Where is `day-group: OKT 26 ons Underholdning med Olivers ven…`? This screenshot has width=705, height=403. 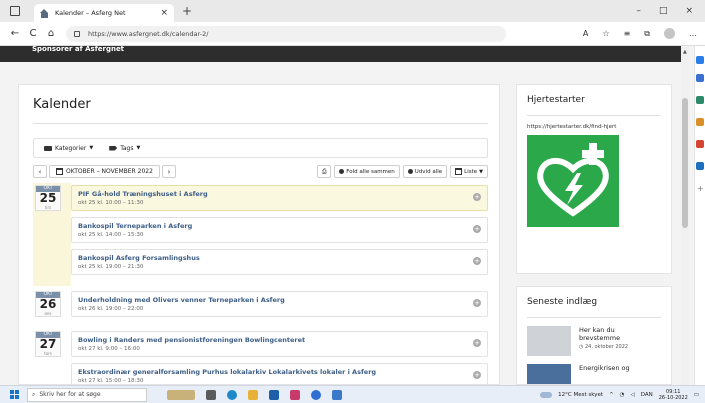
day-group: OKT 26 ons Underholdning med Olivers ven… is located at coordinates (260, 311).